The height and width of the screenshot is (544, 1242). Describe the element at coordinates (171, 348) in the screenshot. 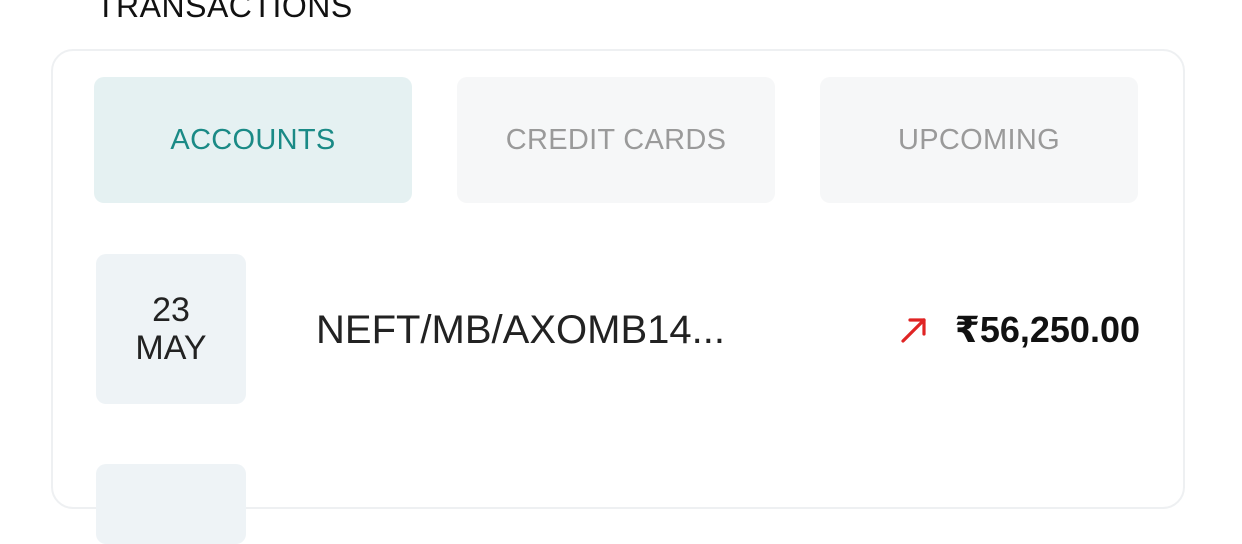

I see `transaction-month: MAY` at that location.